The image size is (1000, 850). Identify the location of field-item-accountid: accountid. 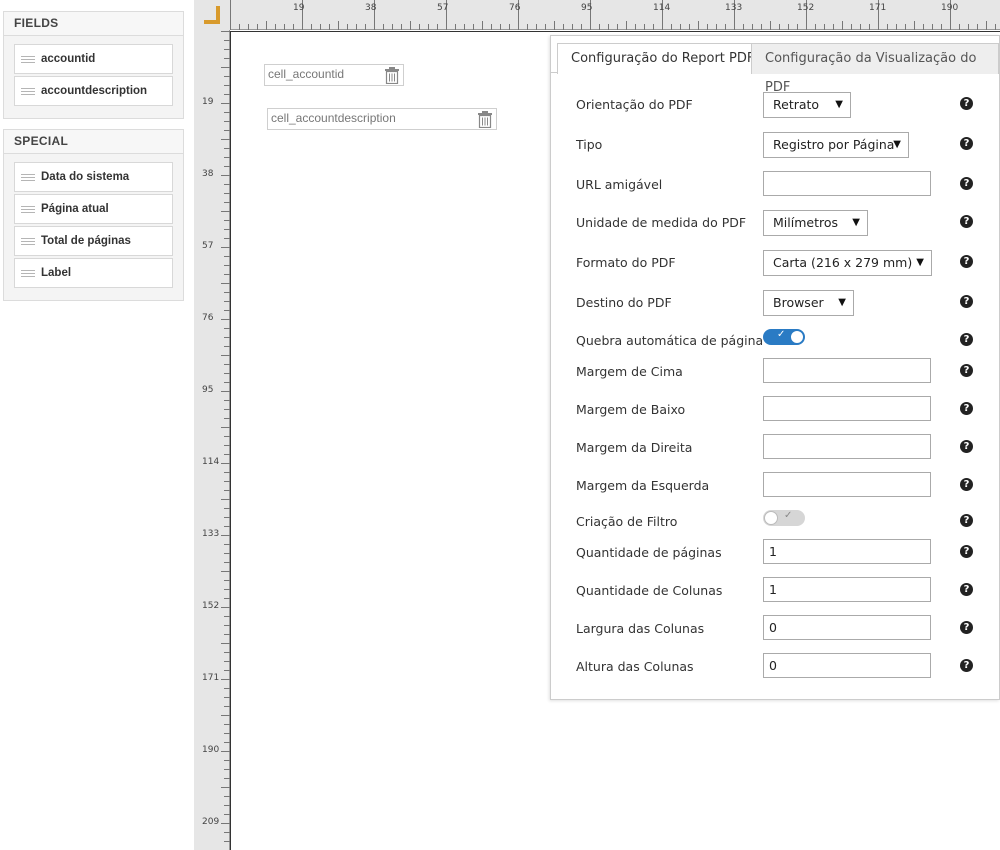
(93, 59).